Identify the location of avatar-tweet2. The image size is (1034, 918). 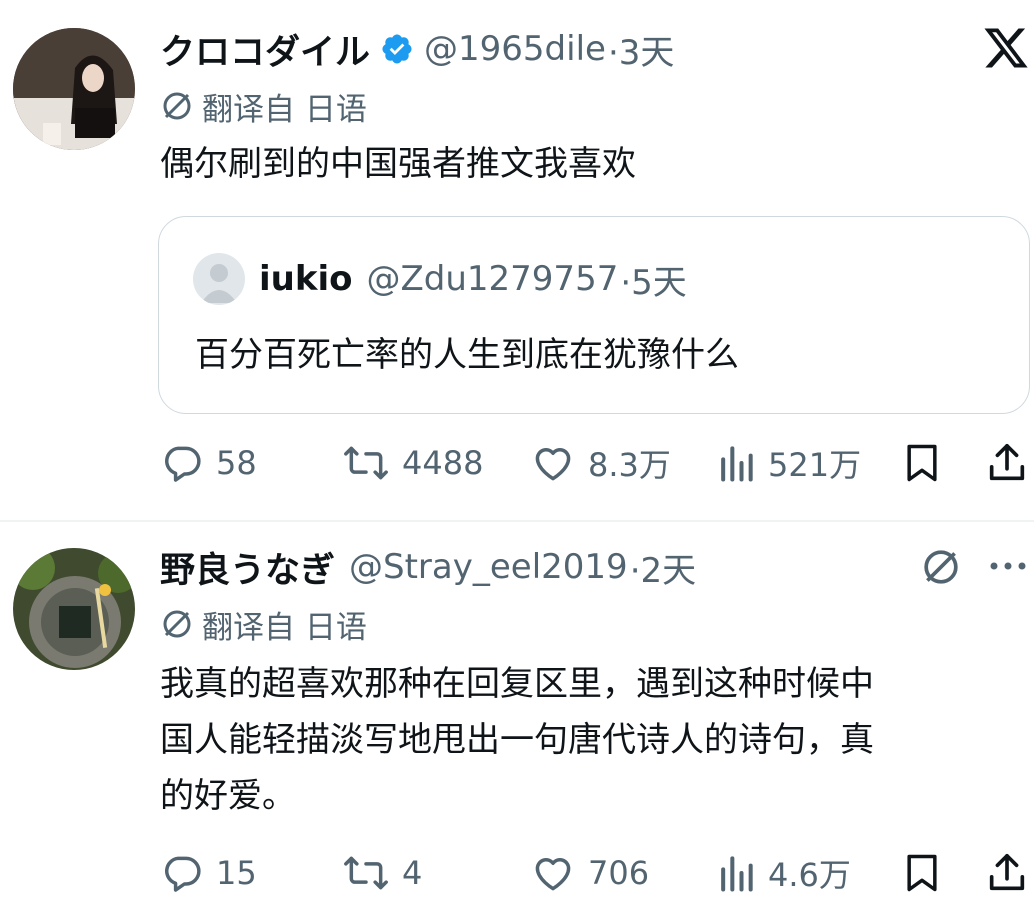
(74, 609).